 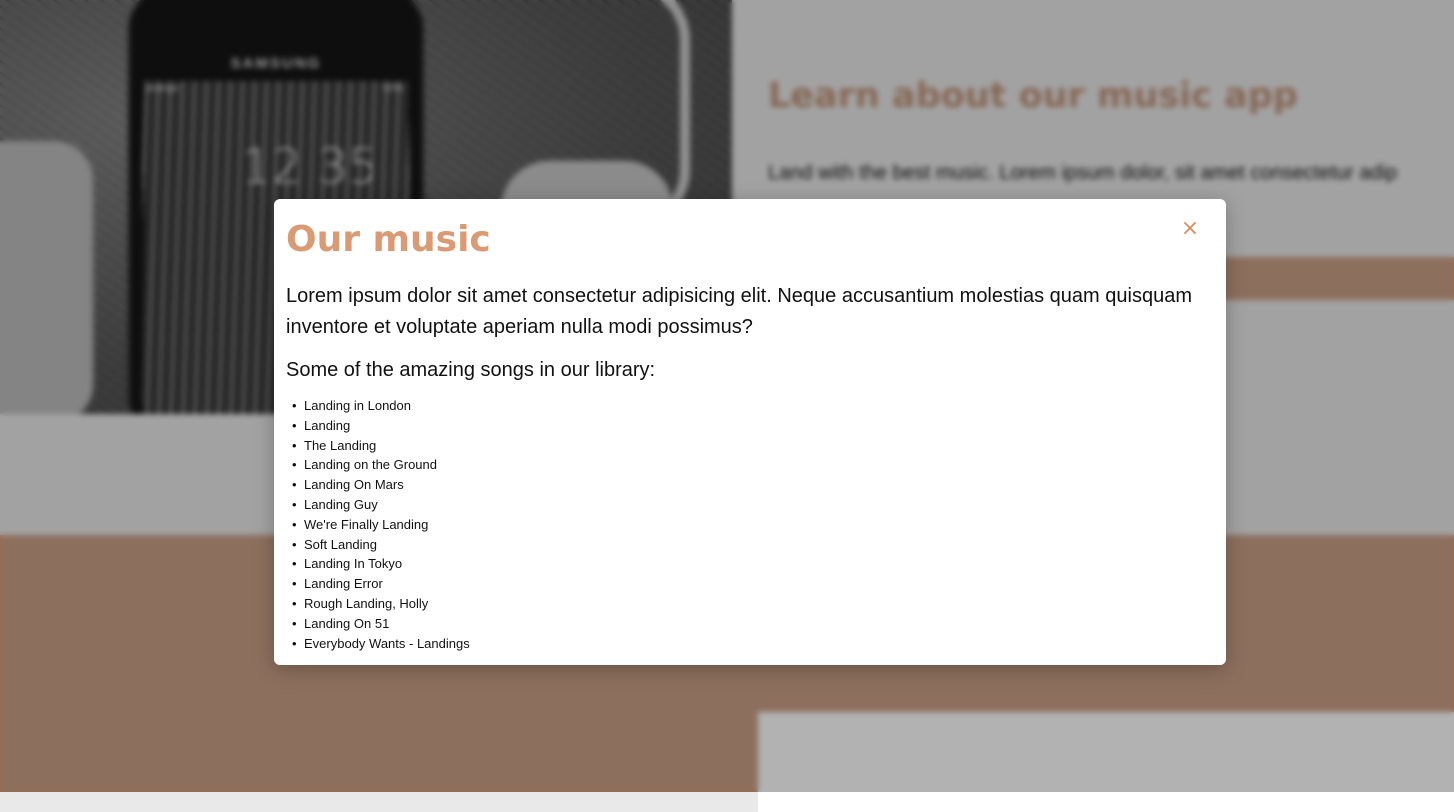 What do you see at coordinates (753, 604) in the screenshot?
I see `list-item: Rough Landing, Holly` at bounding box center [753, 604].